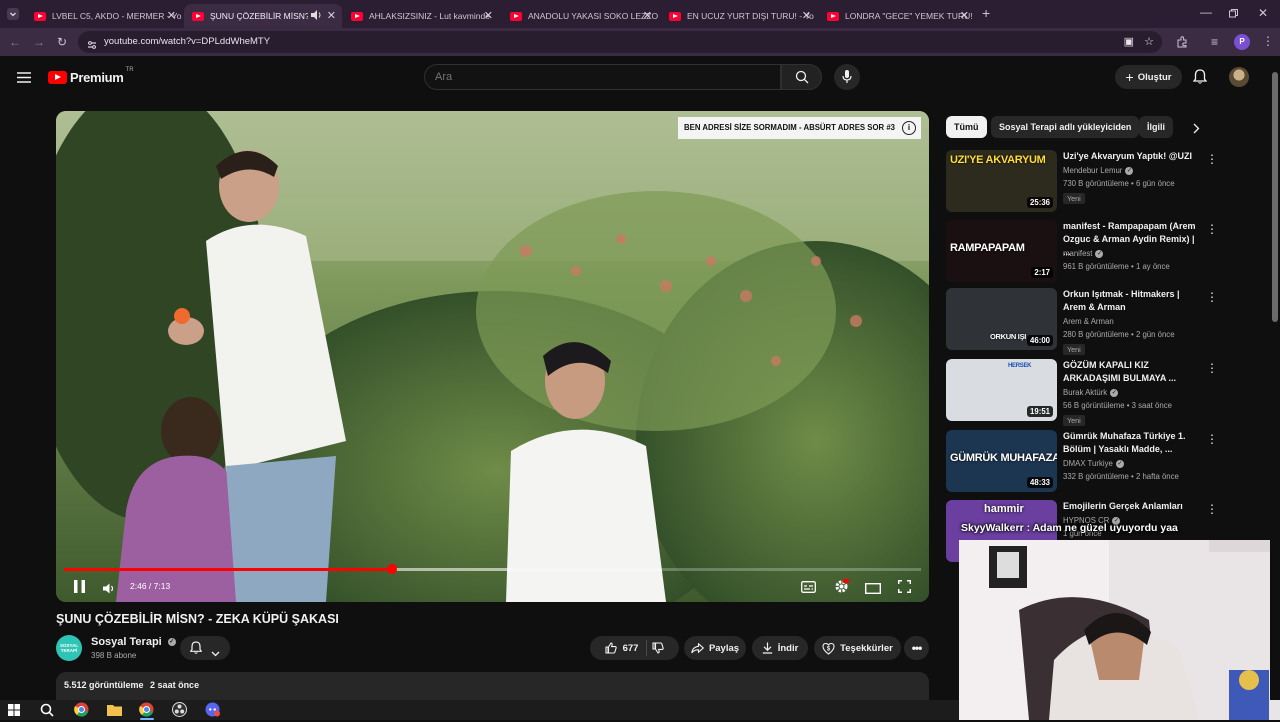 The width and height of the screenshot is (1280, 722). Describe the element at coordinates (1148, 77) in the screenshot. I see `create-button: + Oluştur` at that location.